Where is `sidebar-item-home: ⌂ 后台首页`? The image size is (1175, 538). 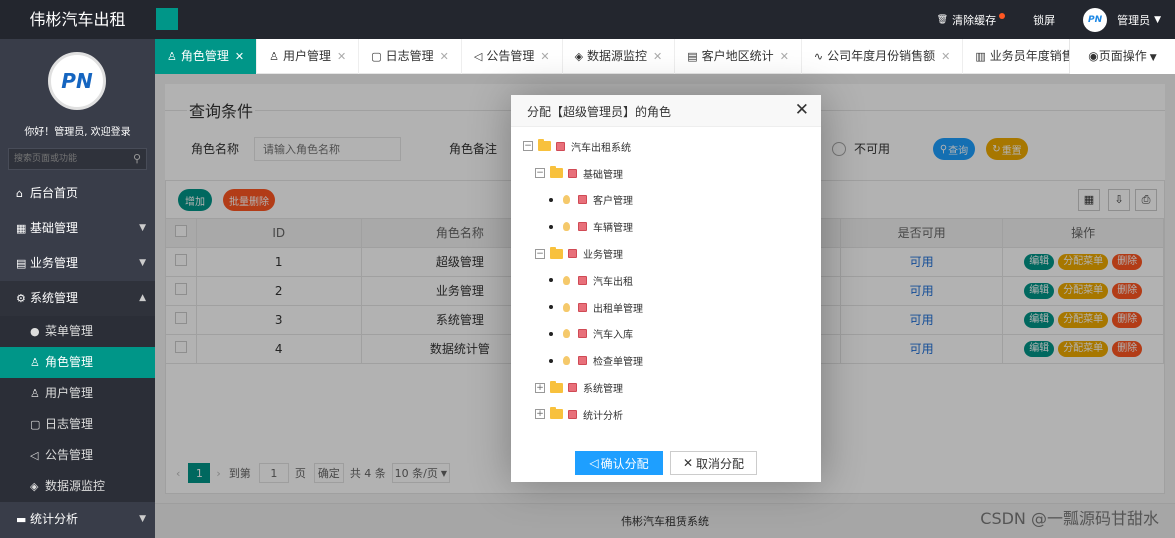 sidebar-item-home: ⌂ 后台首页 is located at coordinates (77, 193).